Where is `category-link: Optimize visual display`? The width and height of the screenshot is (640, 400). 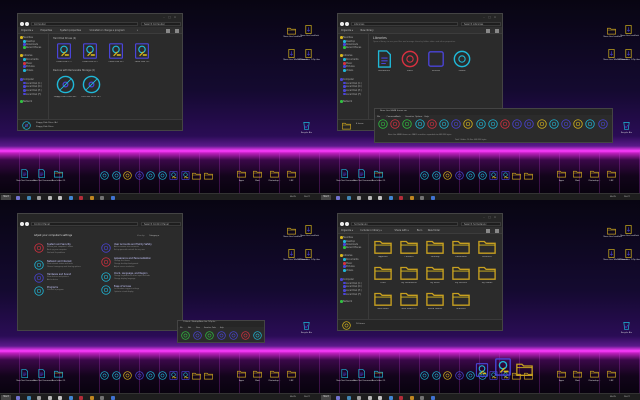 category-link: Optimize visual display is located at coordinates (124, 292).